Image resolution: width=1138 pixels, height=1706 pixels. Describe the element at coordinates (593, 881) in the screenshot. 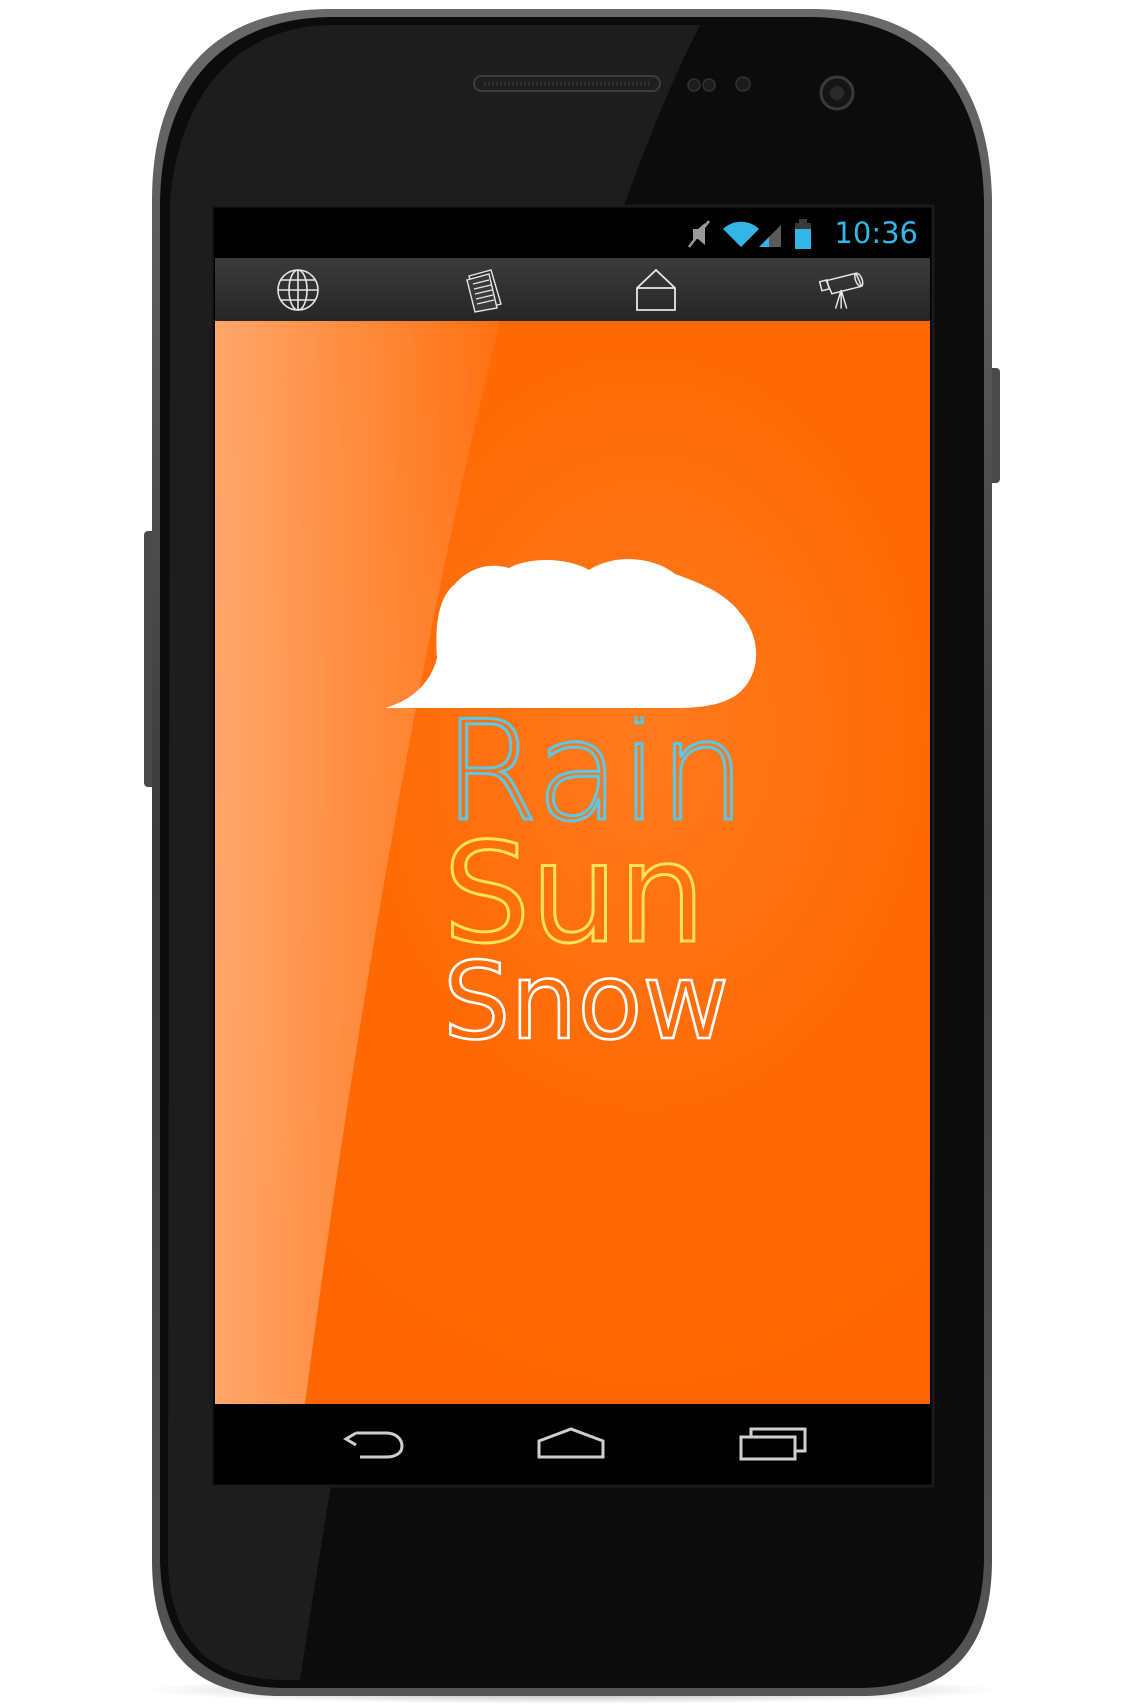

I see `brand-text: Rain Sun Snow` at that location.